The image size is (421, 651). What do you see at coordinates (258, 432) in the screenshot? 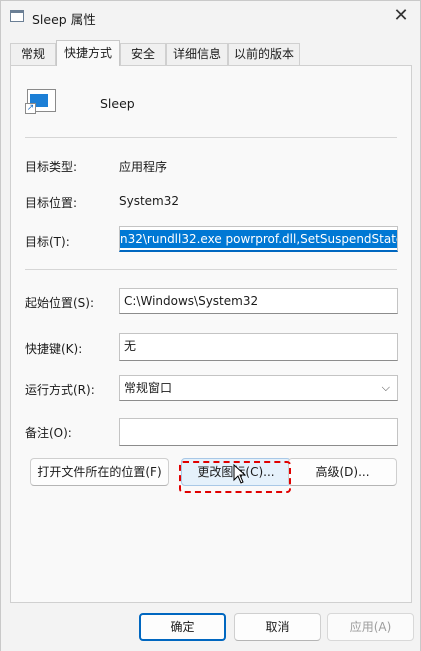
I see `comment-field` at bounding box center [258, 432].